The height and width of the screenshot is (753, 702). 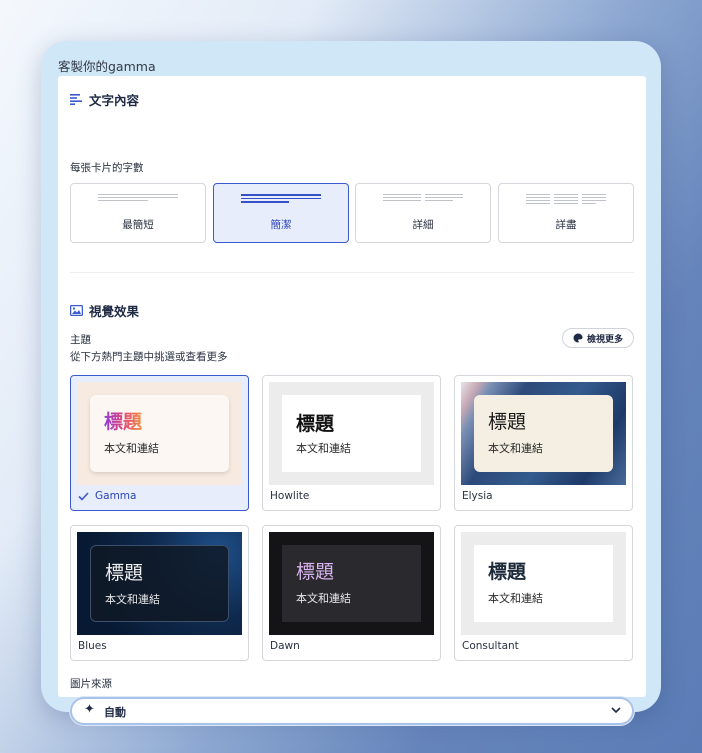 I want to click on panel-title: 客製你的gamma, so click(x=107, y=66).